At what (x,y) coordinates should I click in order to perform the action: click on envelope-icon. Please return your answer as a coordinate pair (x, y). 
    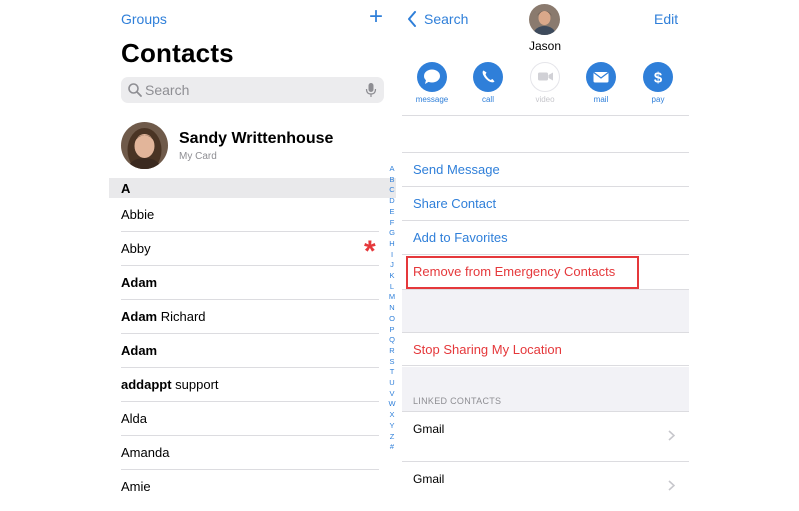
    Looking at the image, I should click on (601, 77).